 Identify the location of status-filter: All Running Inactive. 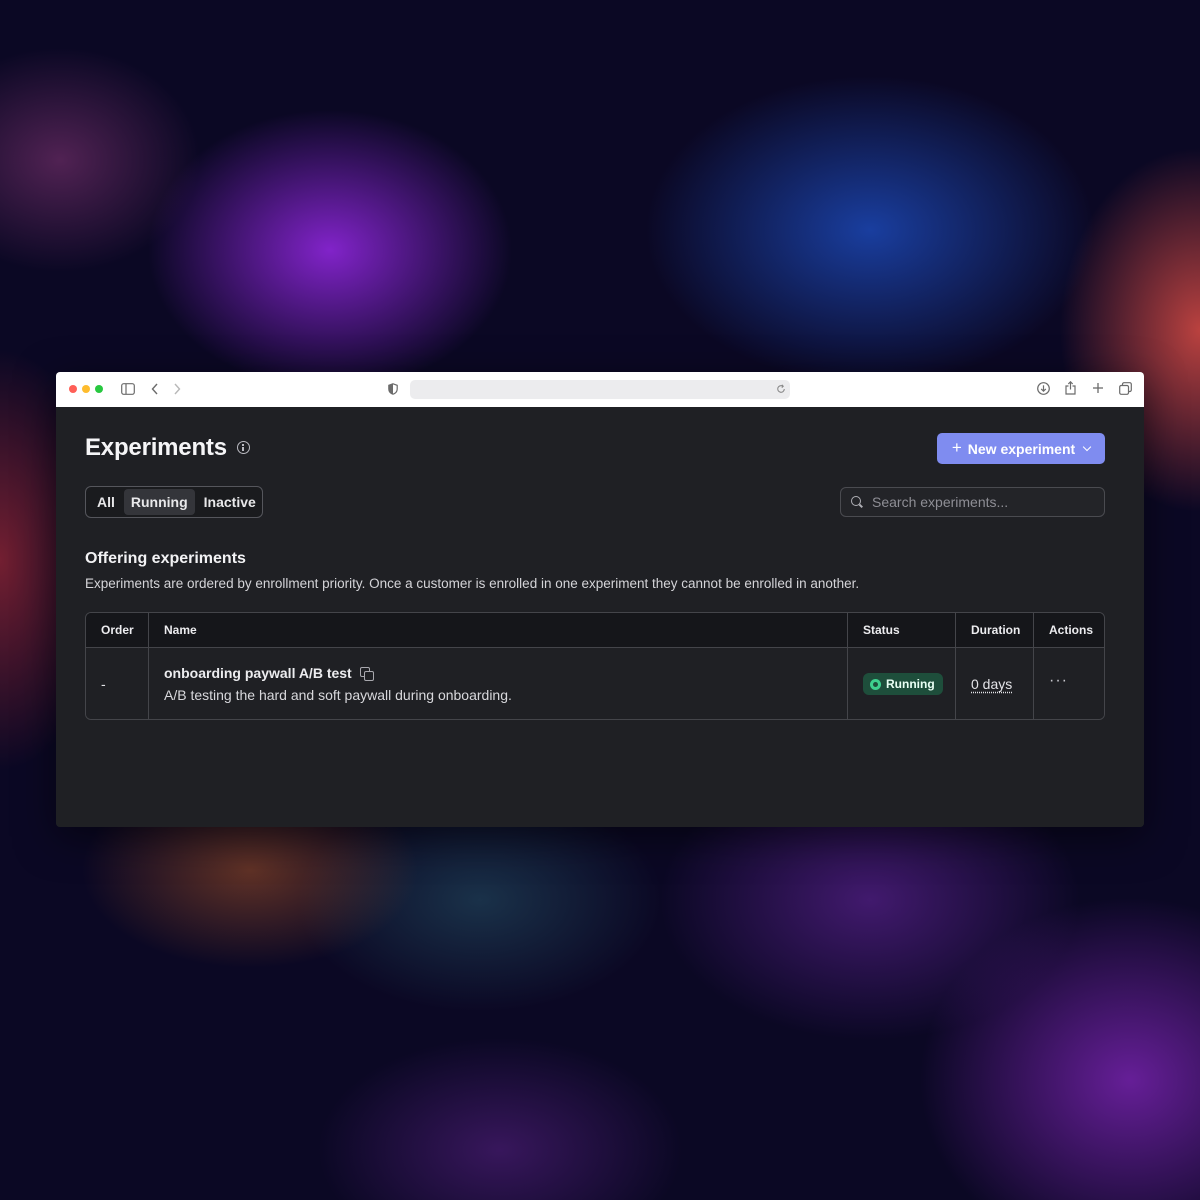
(174, 502).